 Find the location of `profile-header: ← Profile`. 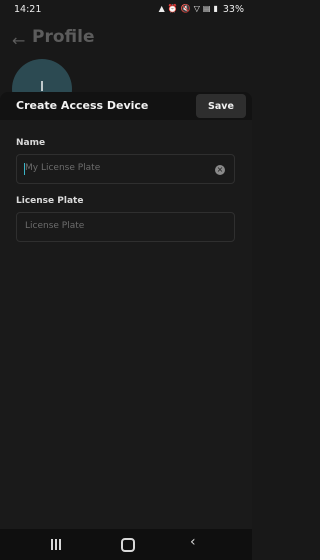

profile-header: ← Profile is located at coordinates (126, 68).